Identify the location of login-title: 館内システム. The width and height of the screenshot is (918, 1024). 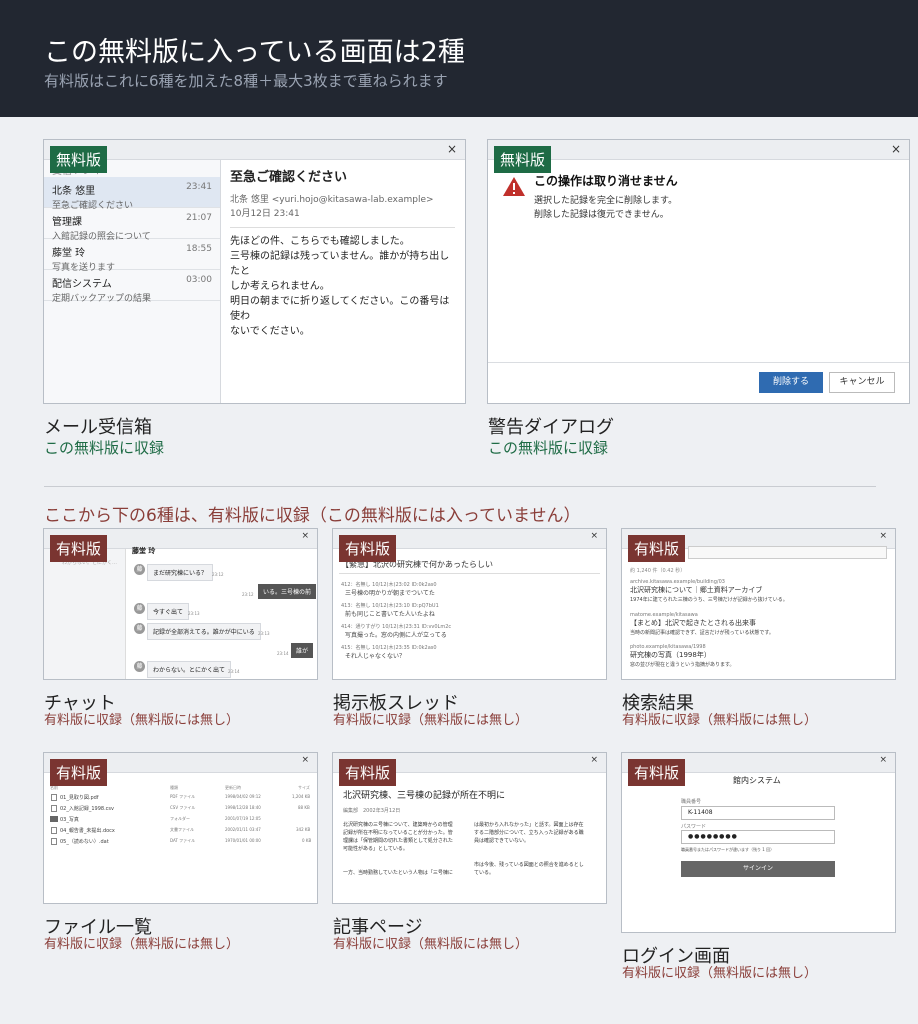
(757, 780).